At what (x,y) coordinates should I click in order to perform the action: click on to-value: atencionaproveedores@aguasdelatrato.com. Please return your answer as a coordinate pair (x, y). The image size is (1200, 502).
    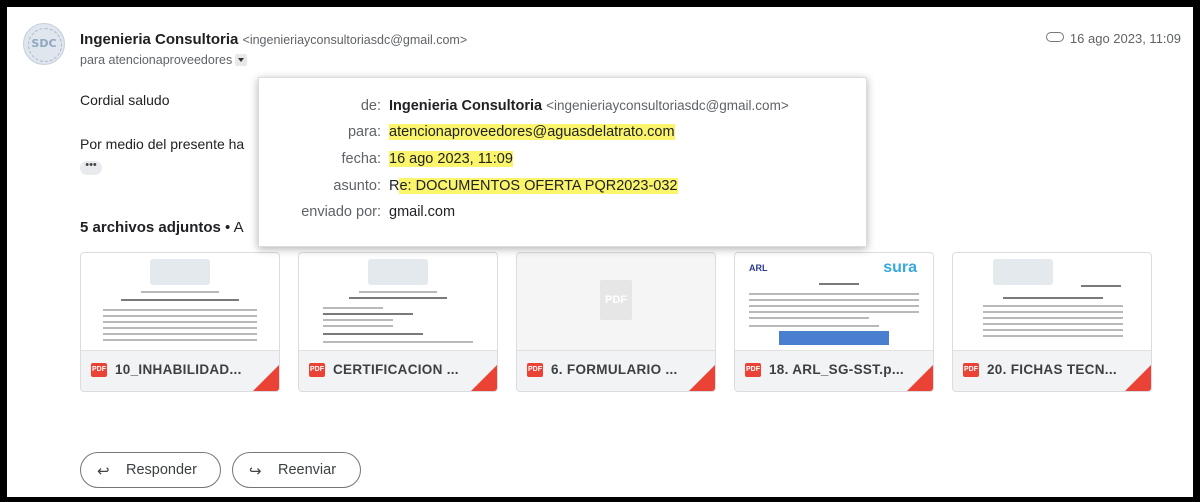
    Looking at the image, I should click on (532, 132).